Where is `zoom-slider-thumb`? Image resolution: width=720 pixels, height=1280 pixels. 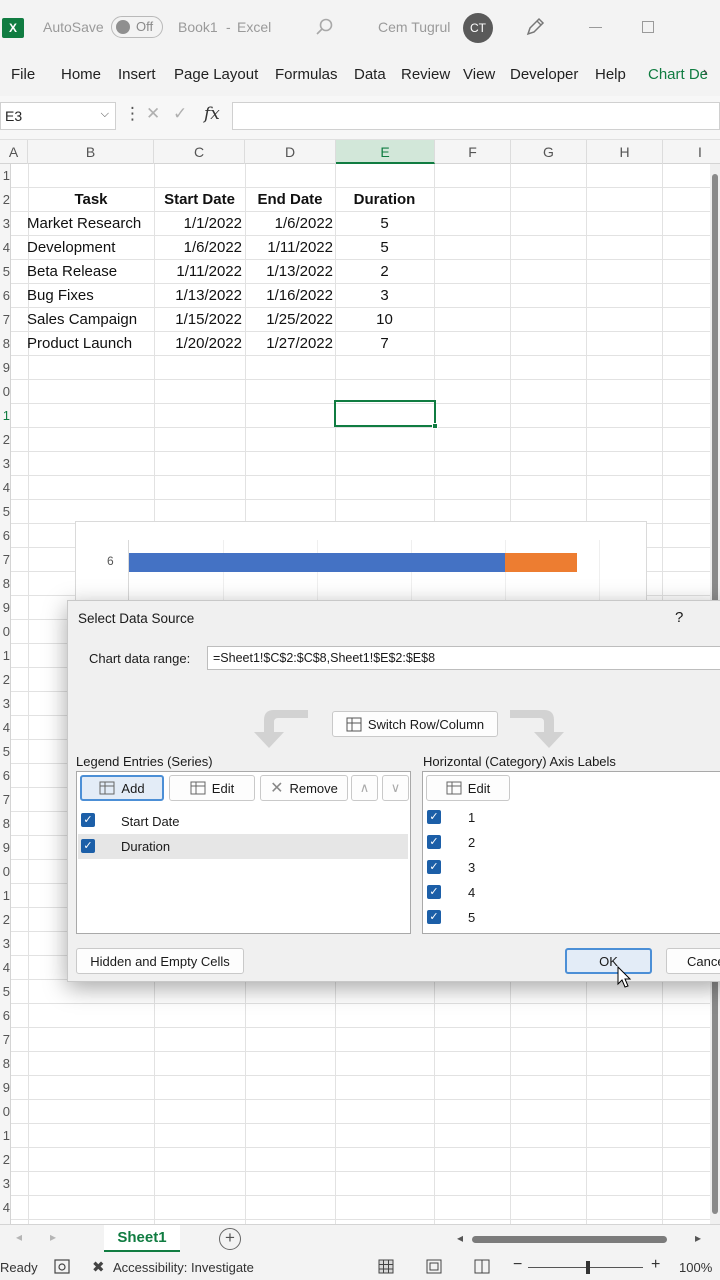
zoom-slider-thumb is located at coordinates (588, 1267).